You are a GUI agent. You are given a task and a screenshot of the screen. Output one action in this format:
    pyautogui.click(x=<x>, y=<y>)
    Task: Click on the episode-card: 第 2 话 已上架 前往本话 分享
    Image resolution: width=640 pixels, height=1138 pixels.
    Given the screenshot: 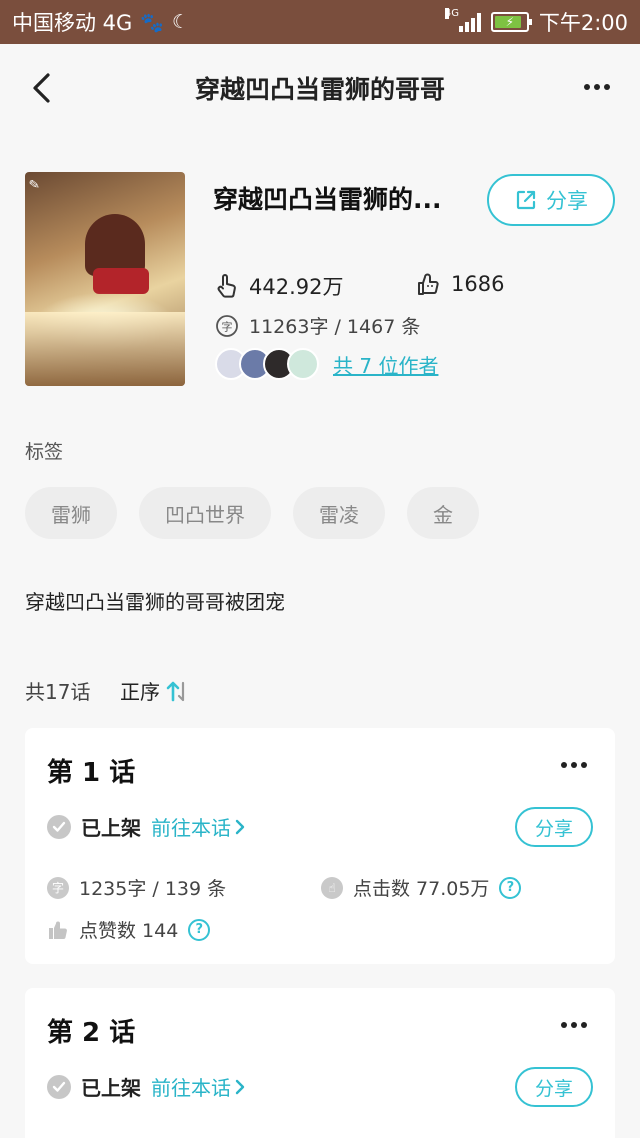 What is the action you would take?
    pyautogui.click(x=320, y=1063)
    